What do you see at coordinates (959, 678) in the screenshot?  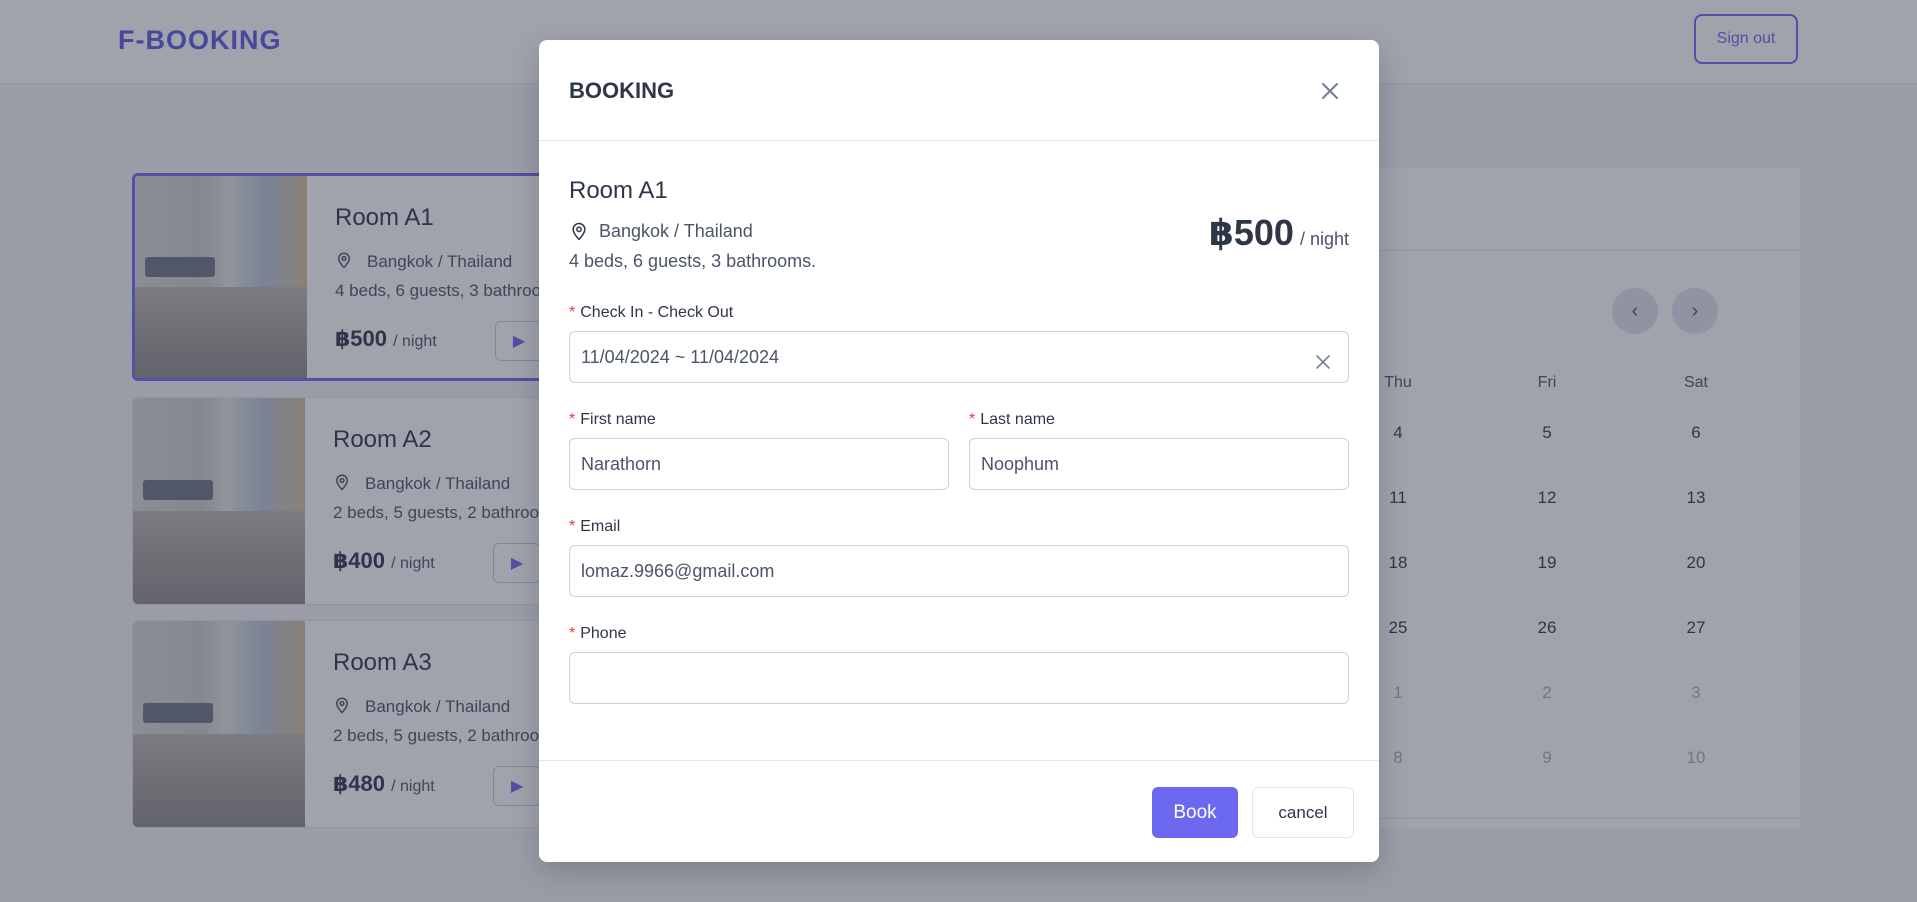 I see `phone-input` at bounding box center [959, 678].